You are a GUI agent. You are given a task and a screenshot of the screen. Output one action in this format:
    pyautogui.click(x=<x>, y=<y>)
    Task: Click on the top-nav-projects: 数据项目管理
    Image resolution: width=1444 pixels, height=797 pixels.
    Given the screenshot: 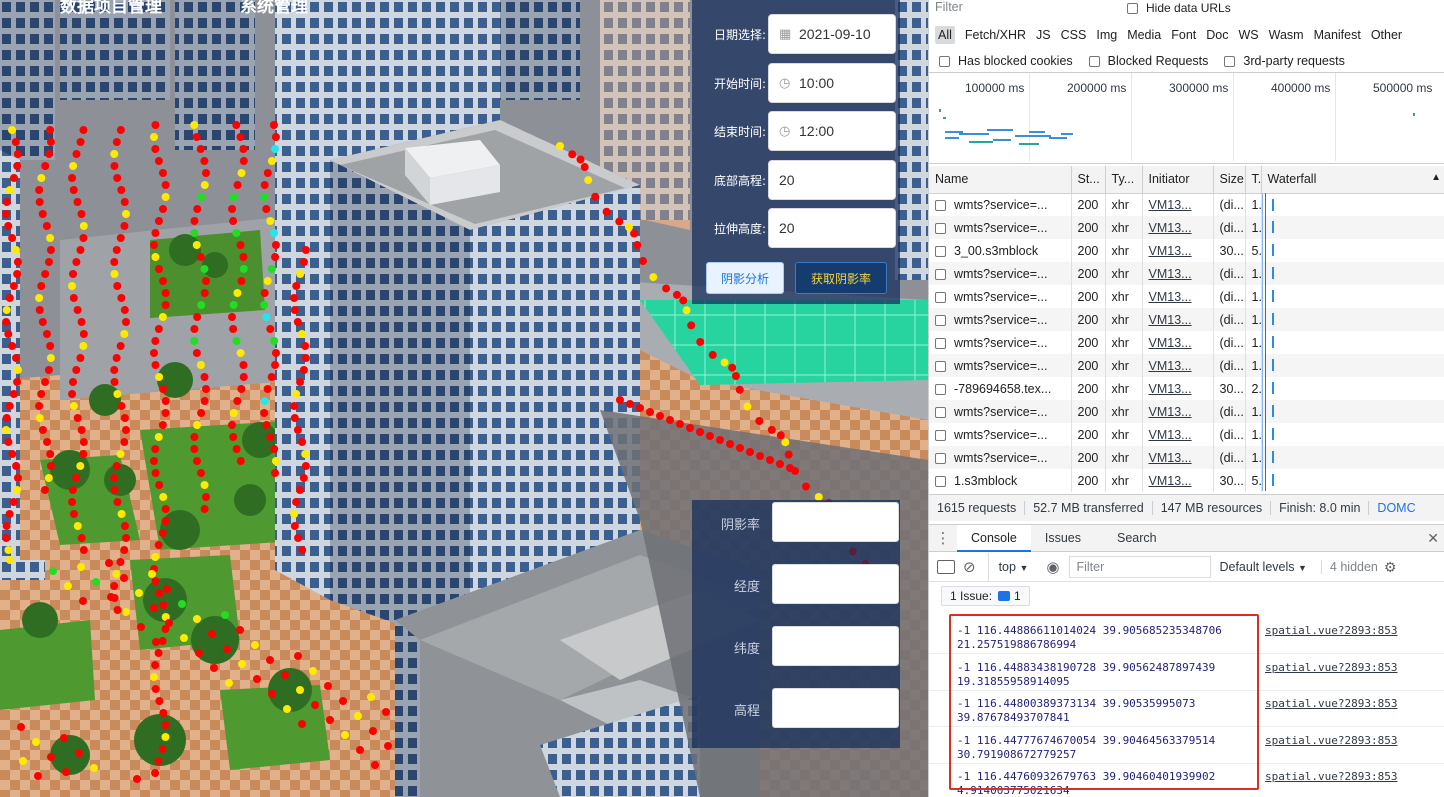 What is the action you would take?
    pyautogui.click(x=111, y=8)
    